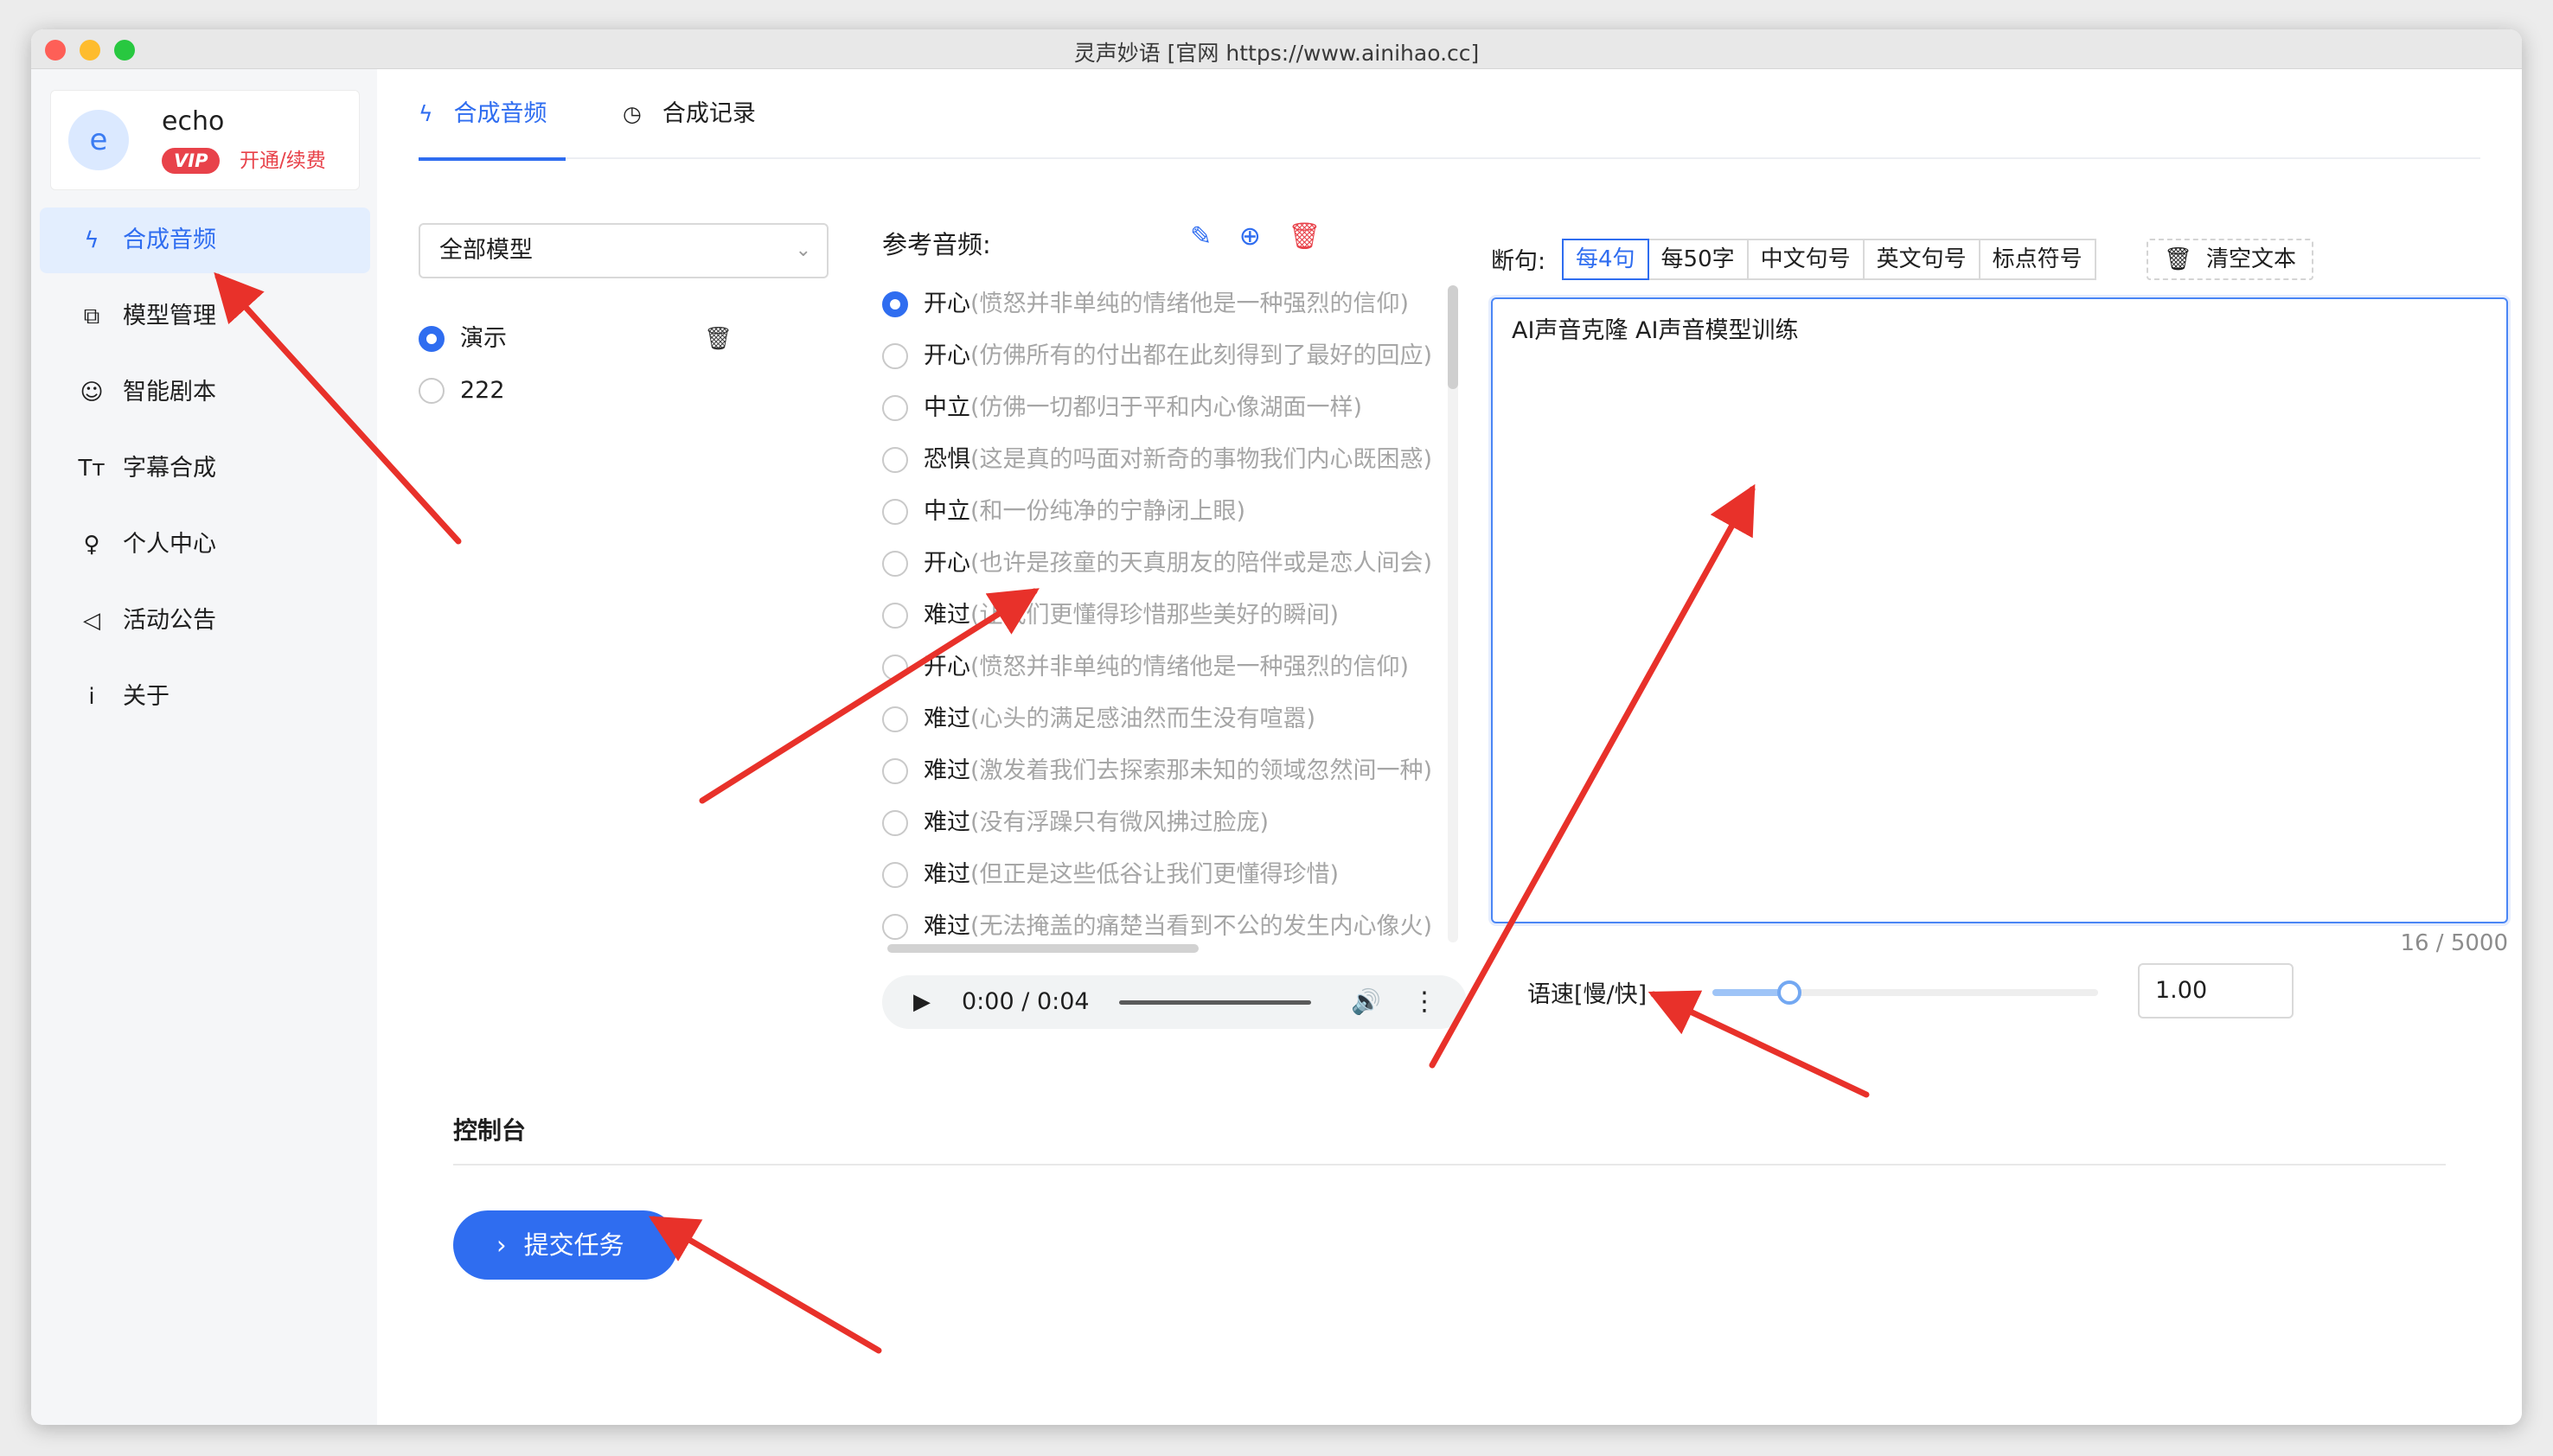  What do you see at coordinates (98, 140) in the screenshot?
I see `avatar: e` at bounding box center [98, 140].